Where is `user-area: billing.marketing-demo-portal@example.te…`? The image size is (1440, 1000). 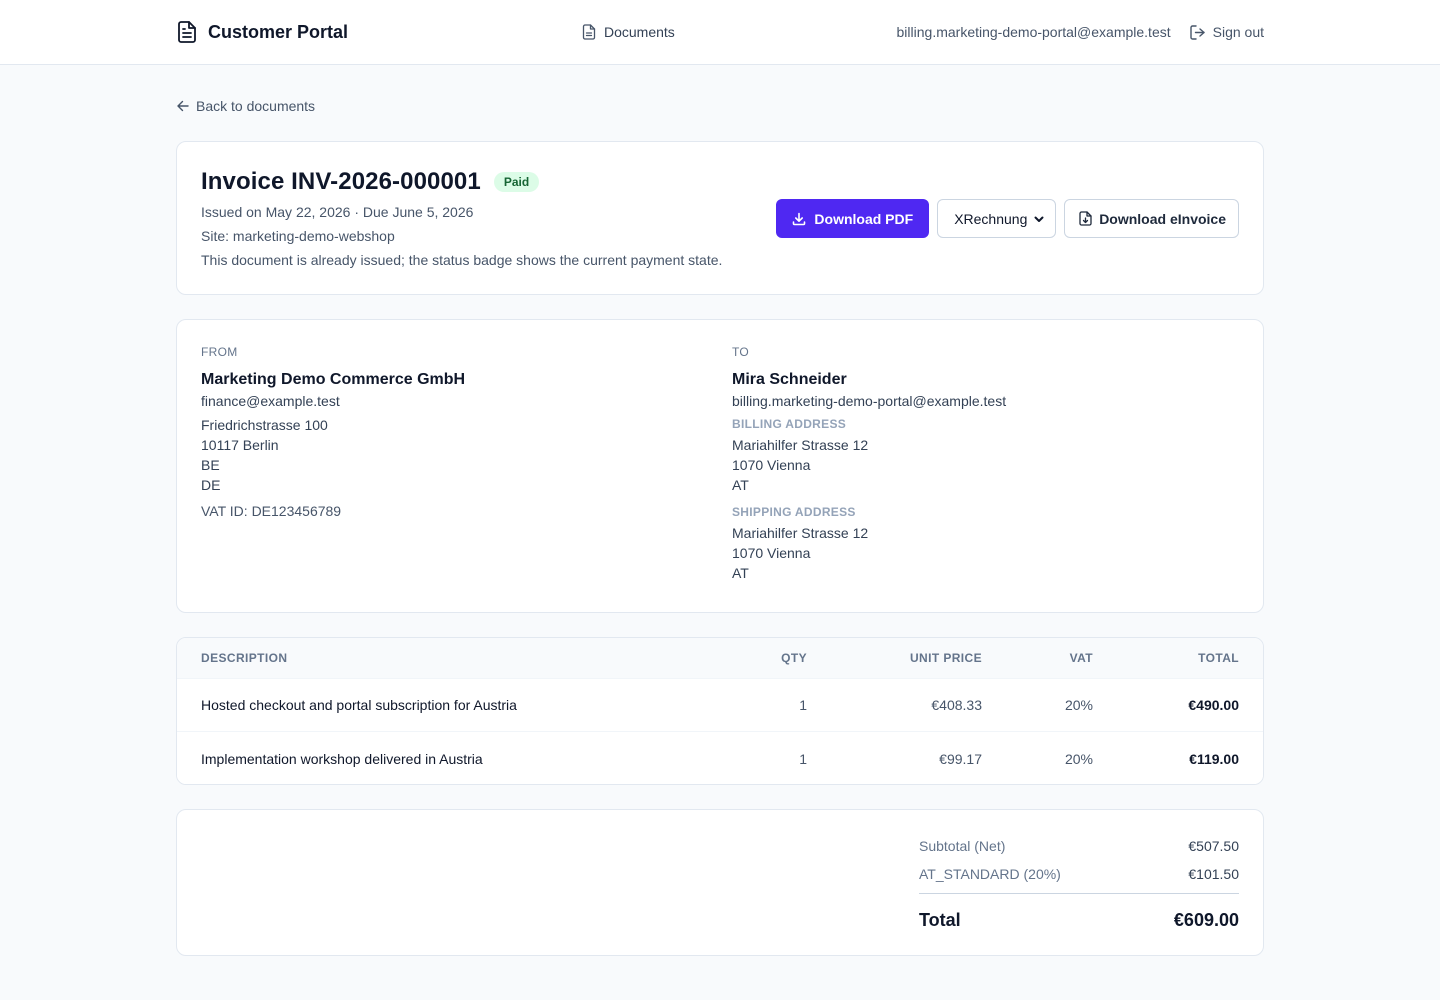 user-area: billing.marketing-demo-portal@example.te… is located at coordinates (1080, 32).